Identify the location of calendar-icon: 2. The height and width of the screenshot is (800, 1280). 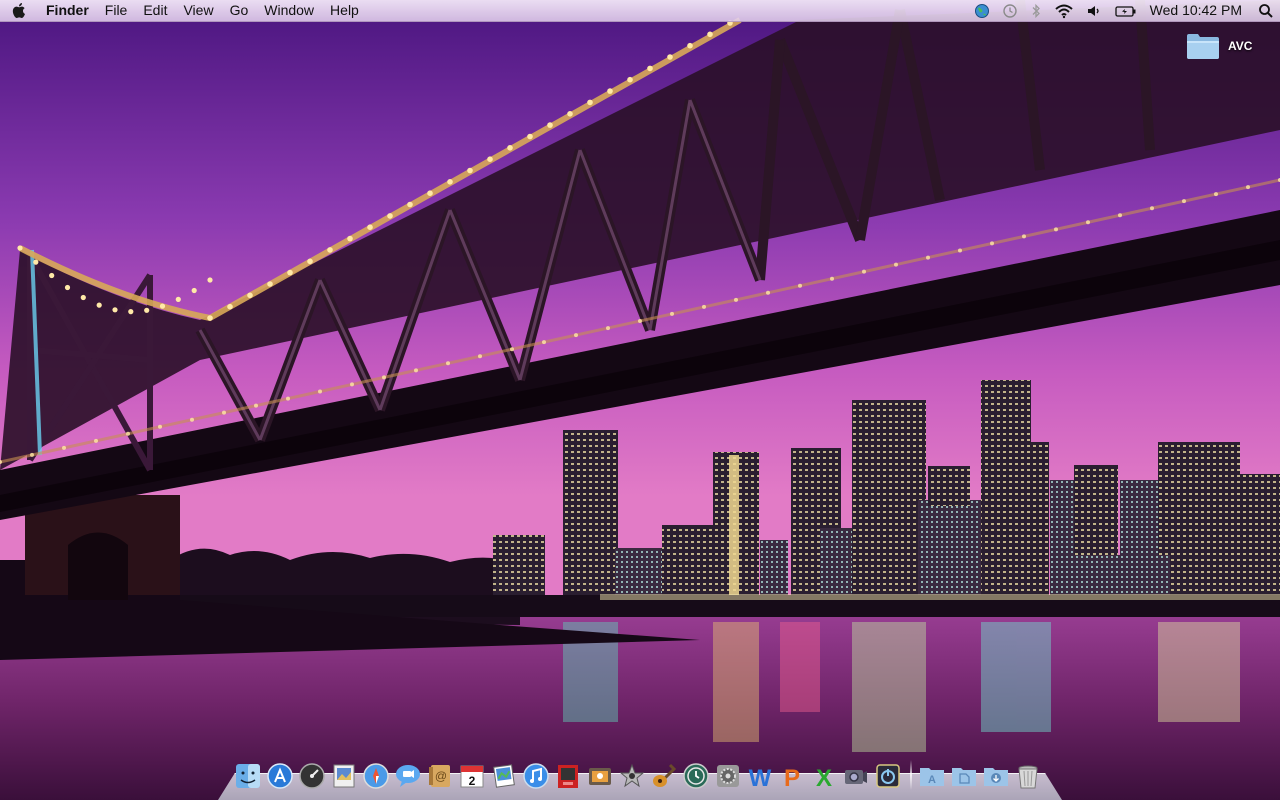
(472, 776).